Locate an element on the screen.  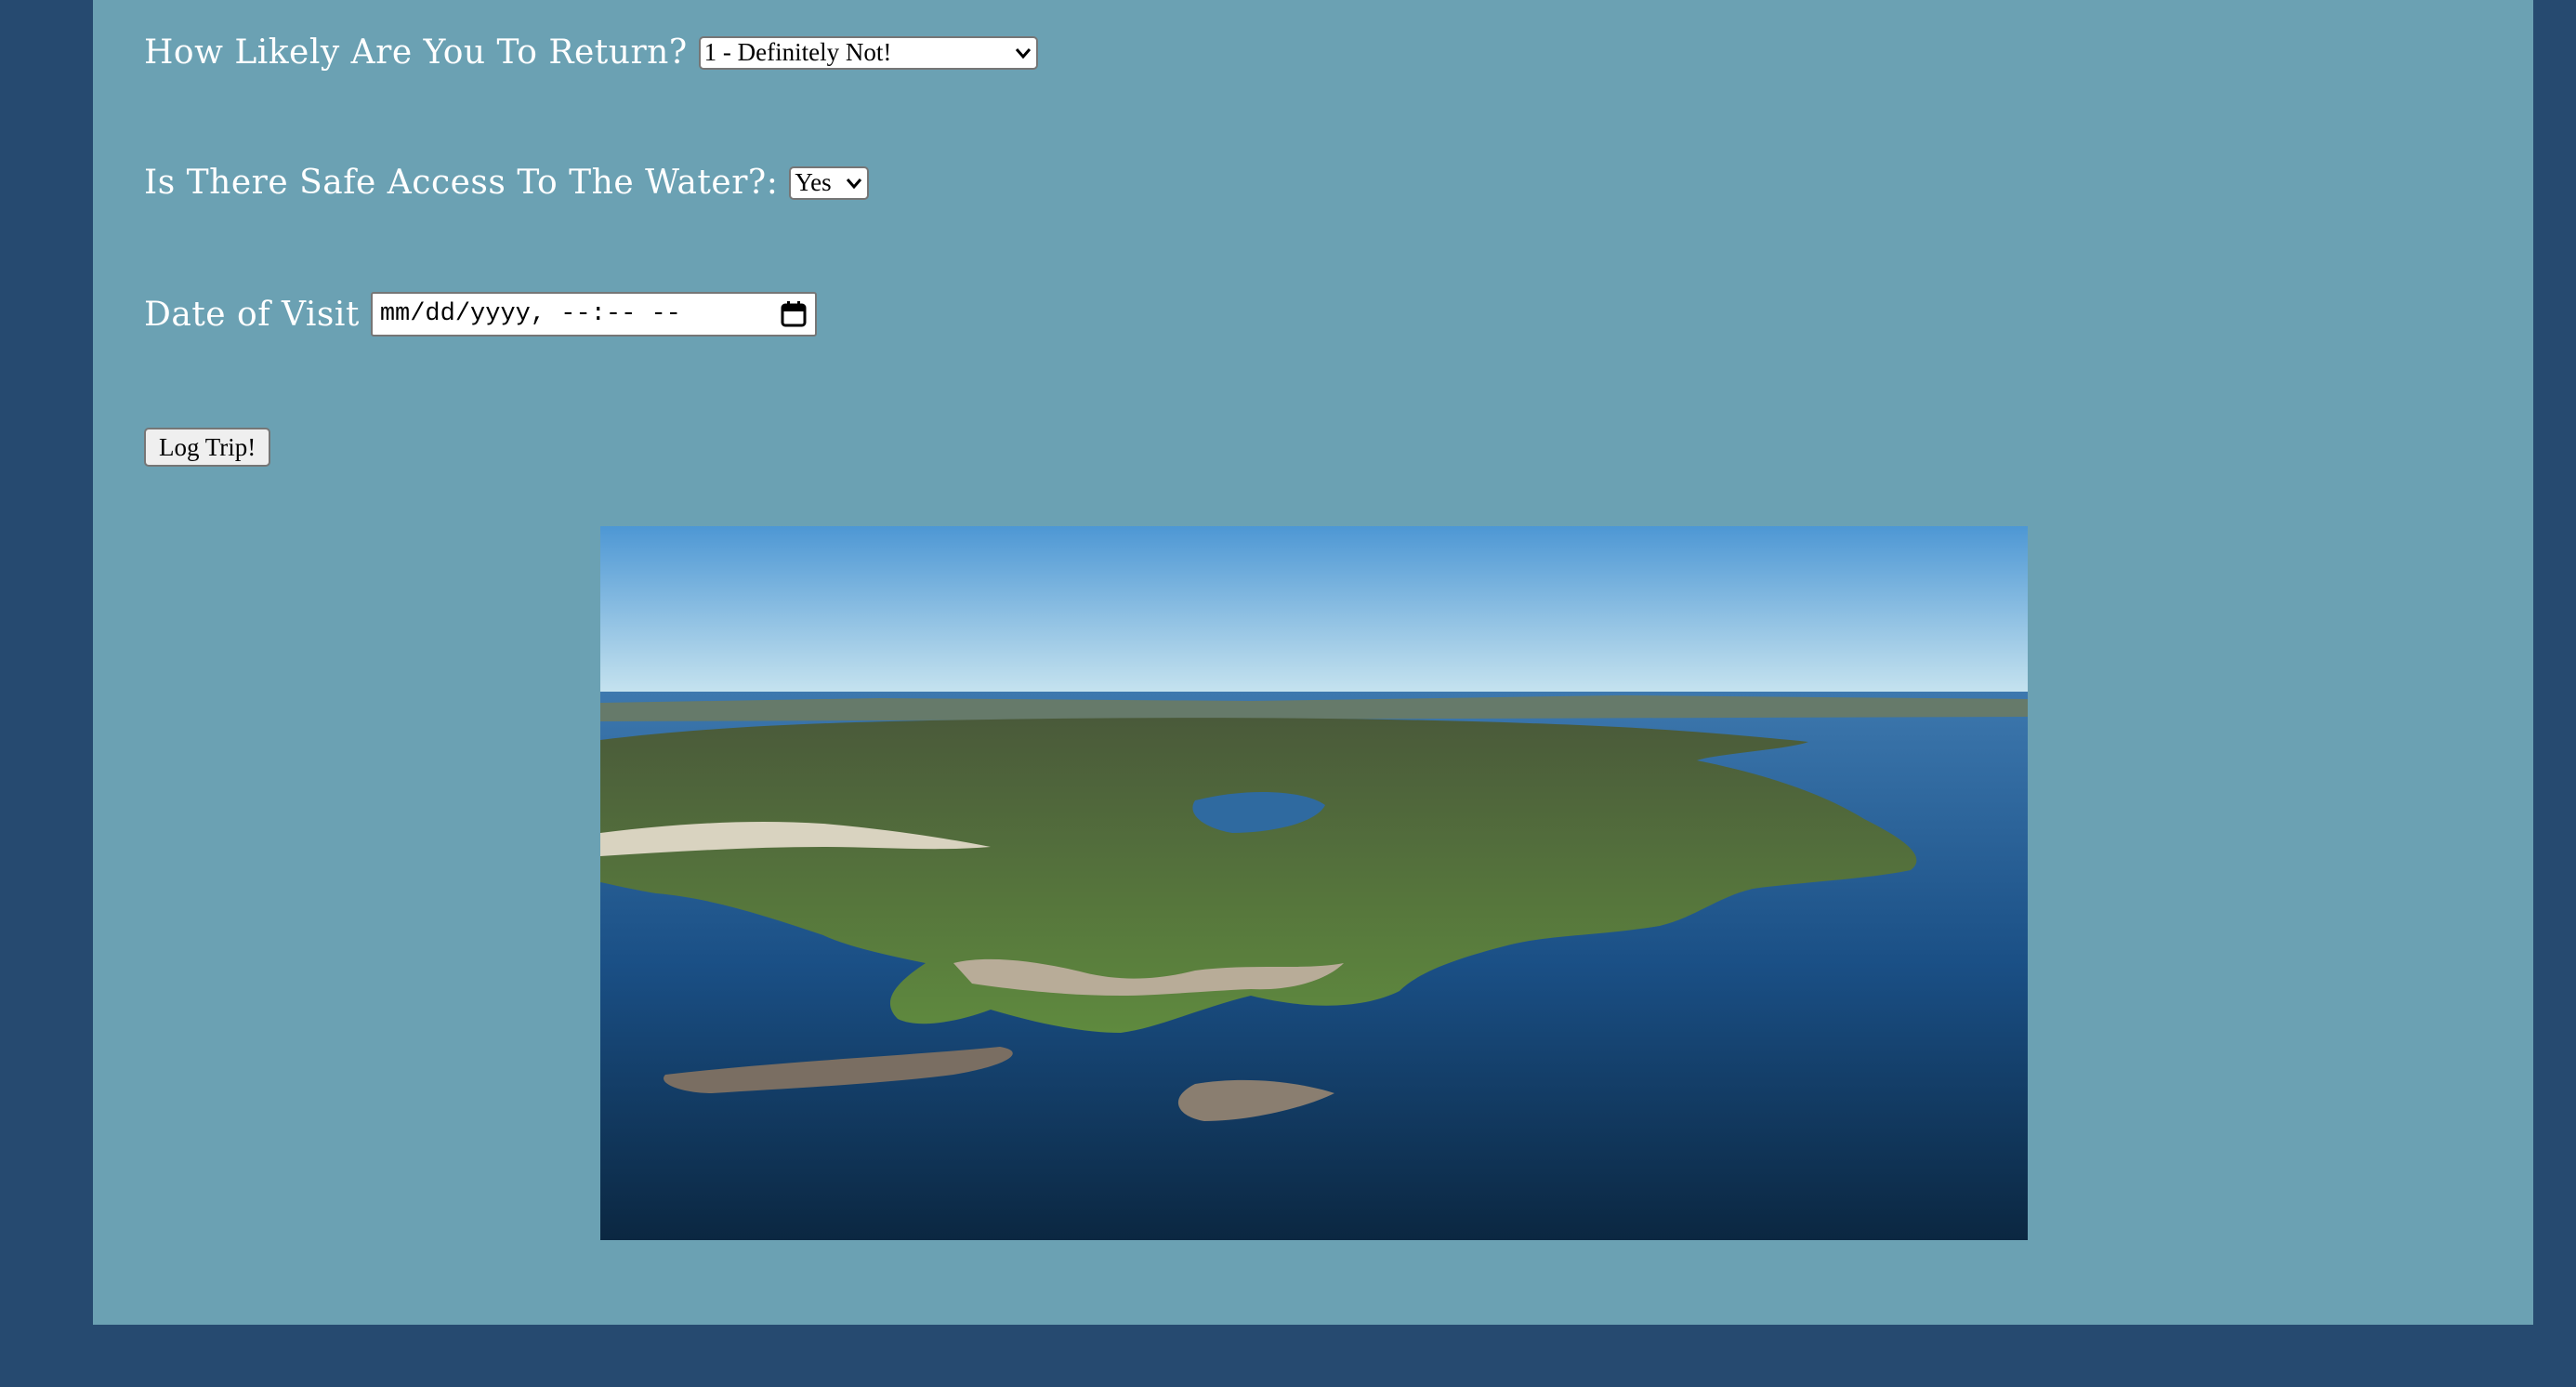
visit-date-label: Date of Visit is located at coordinates (252, 314).